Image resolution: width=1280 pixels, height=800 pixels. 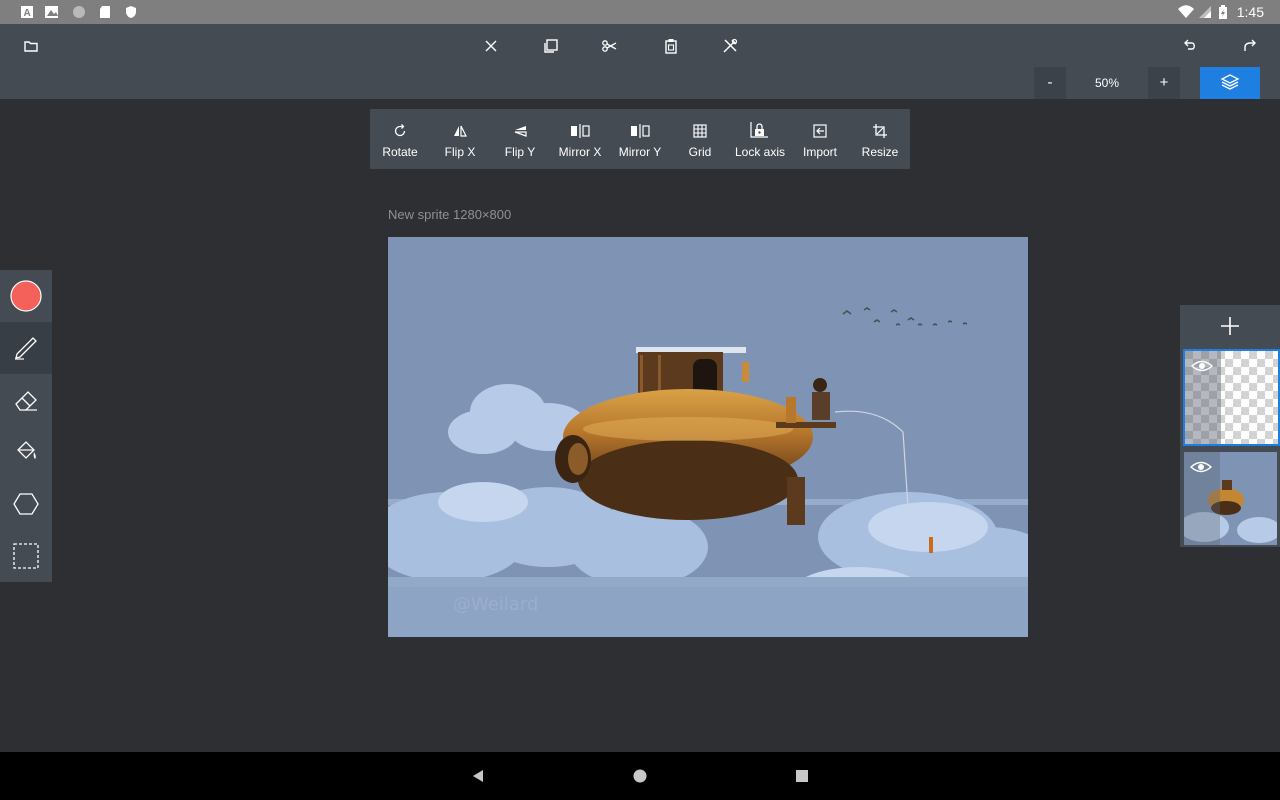 I want to click on lock-axis-label: Lock axis, so click(x=760, y=152).